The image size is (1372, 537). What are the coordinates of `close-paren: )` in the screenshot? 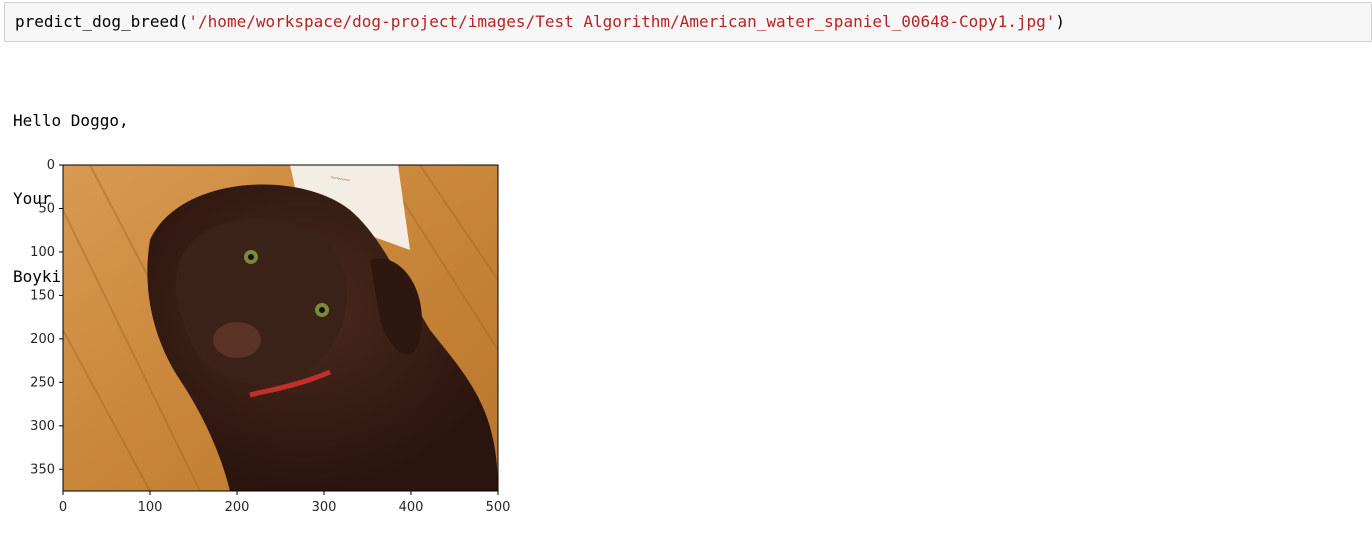 It's located at (1060, 21).